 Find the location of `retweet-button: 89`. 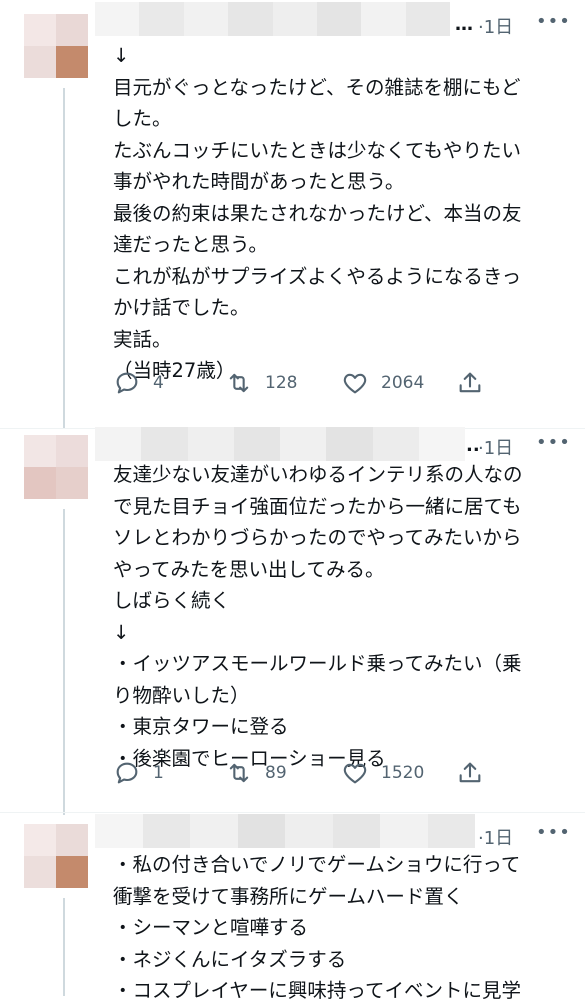

retweet-button: 89 is located at coordinates (256, 773).